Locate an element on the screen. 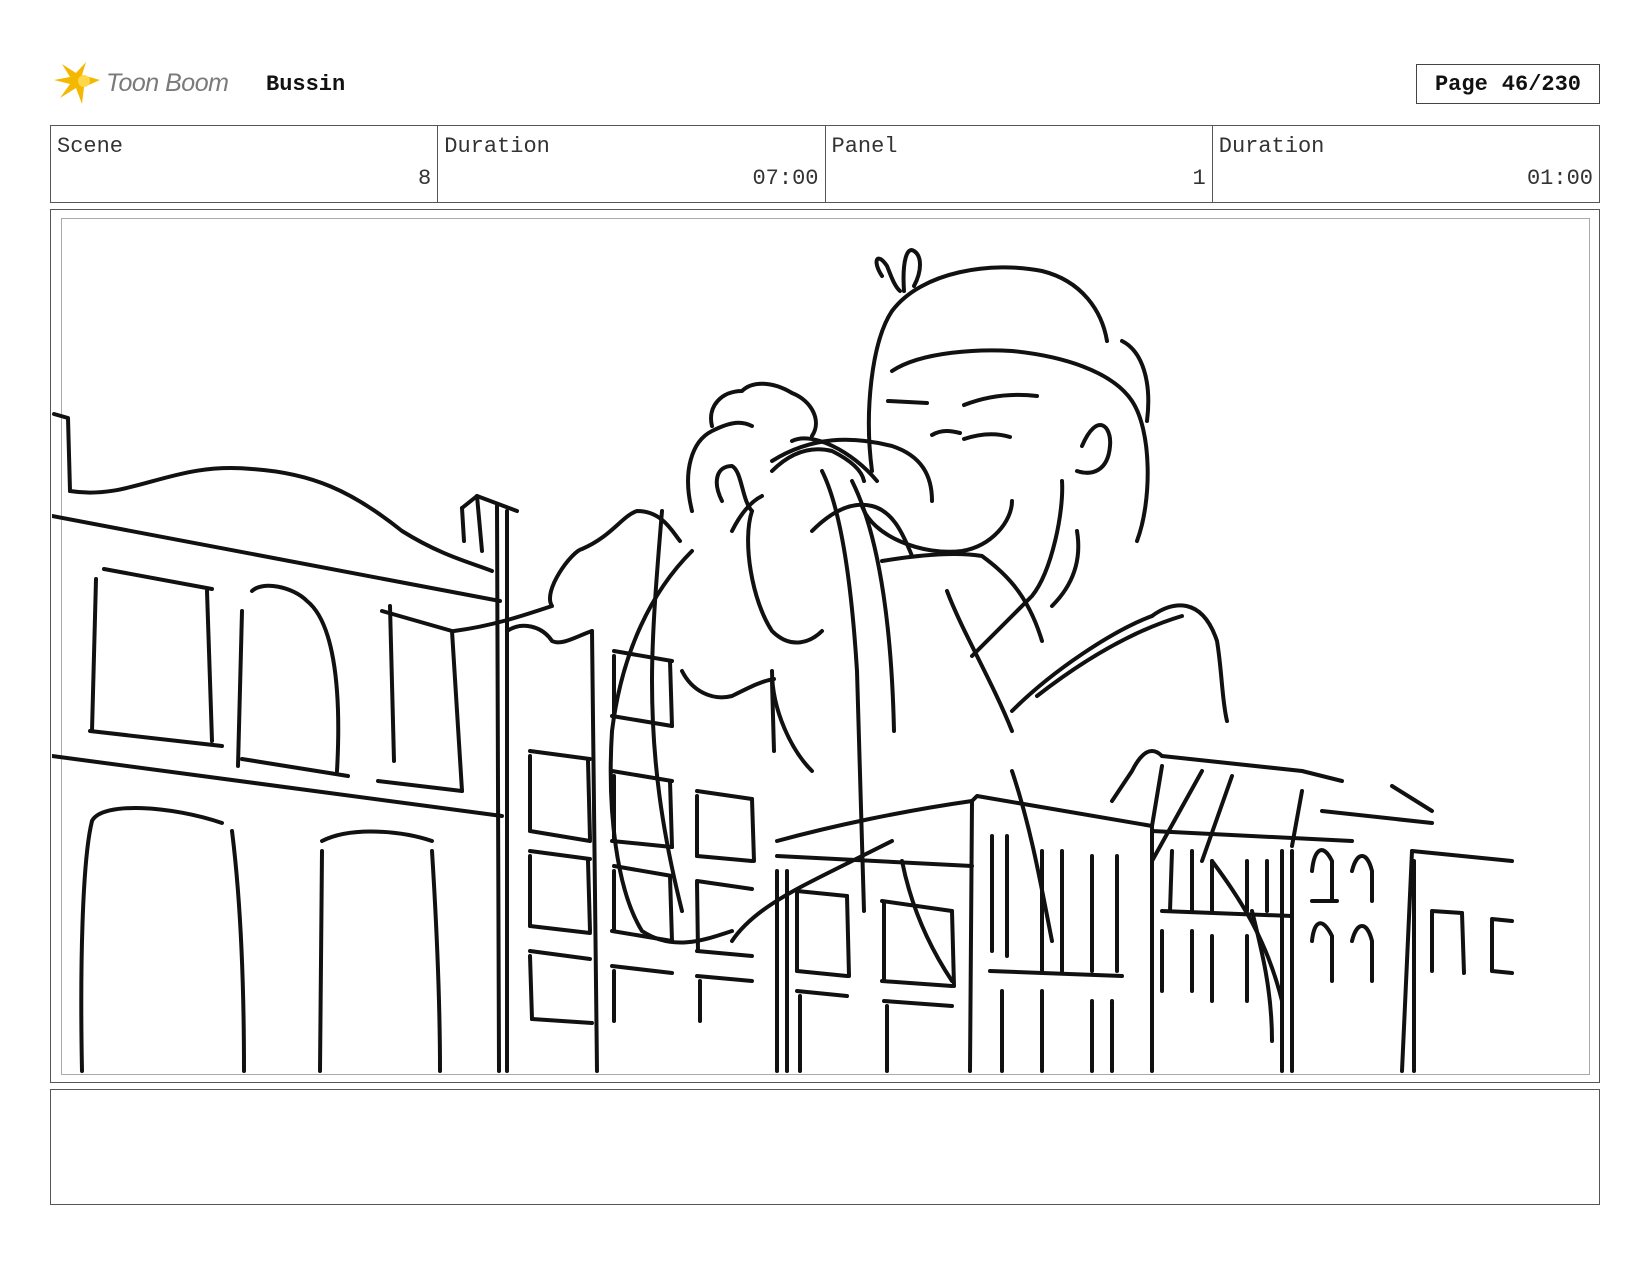 The width and height of the screenshot is (1650, 1275). page-label: Page is located at coordinates (1461, 84).